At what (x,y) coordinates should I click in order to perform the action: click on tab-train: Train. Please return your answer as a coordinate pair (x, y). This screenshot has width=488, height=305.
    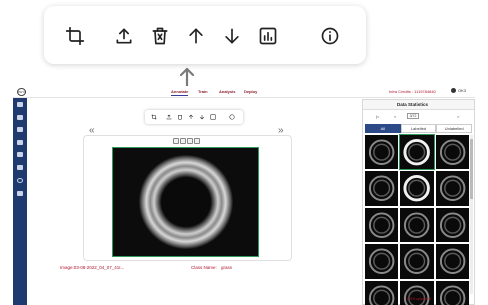
    Looking at the image, I should click on (203, 91).